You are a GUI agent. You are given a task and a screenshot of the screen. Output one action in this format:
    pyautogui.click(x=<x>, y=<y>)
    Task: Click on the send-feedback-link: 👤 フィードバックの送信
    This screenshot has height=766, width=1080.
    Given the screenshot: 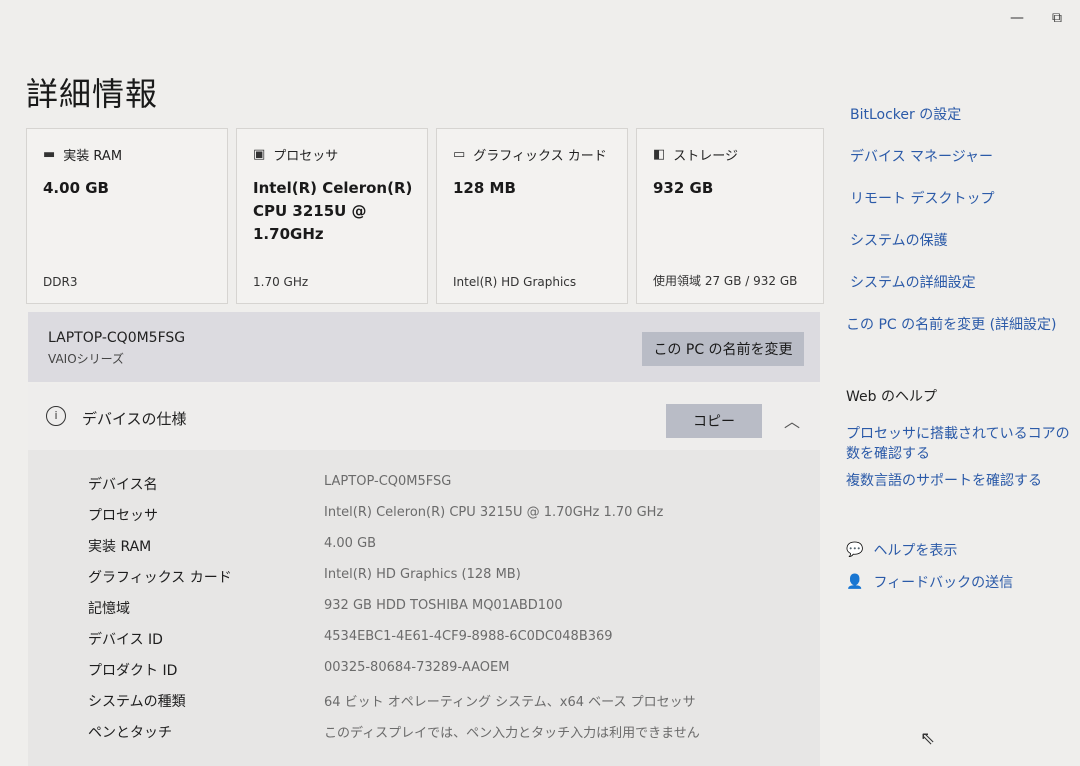 What is the action you would take?
    pyautogui.click(x=929, y=582)
    